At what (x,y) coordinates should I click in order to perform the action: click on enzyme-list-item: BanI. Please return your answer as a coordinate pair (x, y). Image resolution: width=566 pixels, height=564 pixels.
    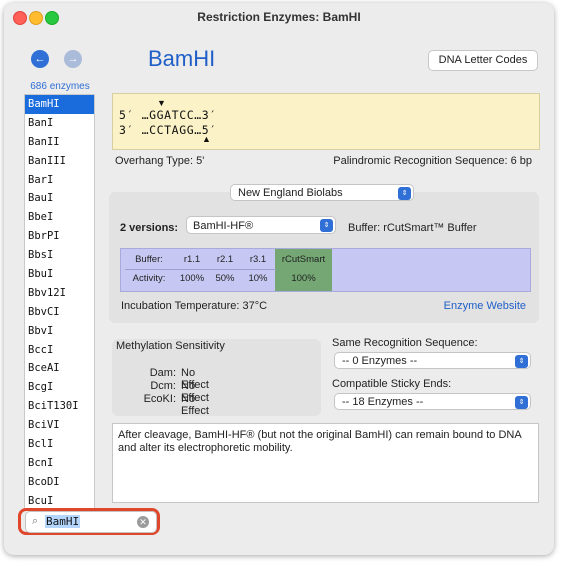
    Looking at the image, I should click on (59, 123).